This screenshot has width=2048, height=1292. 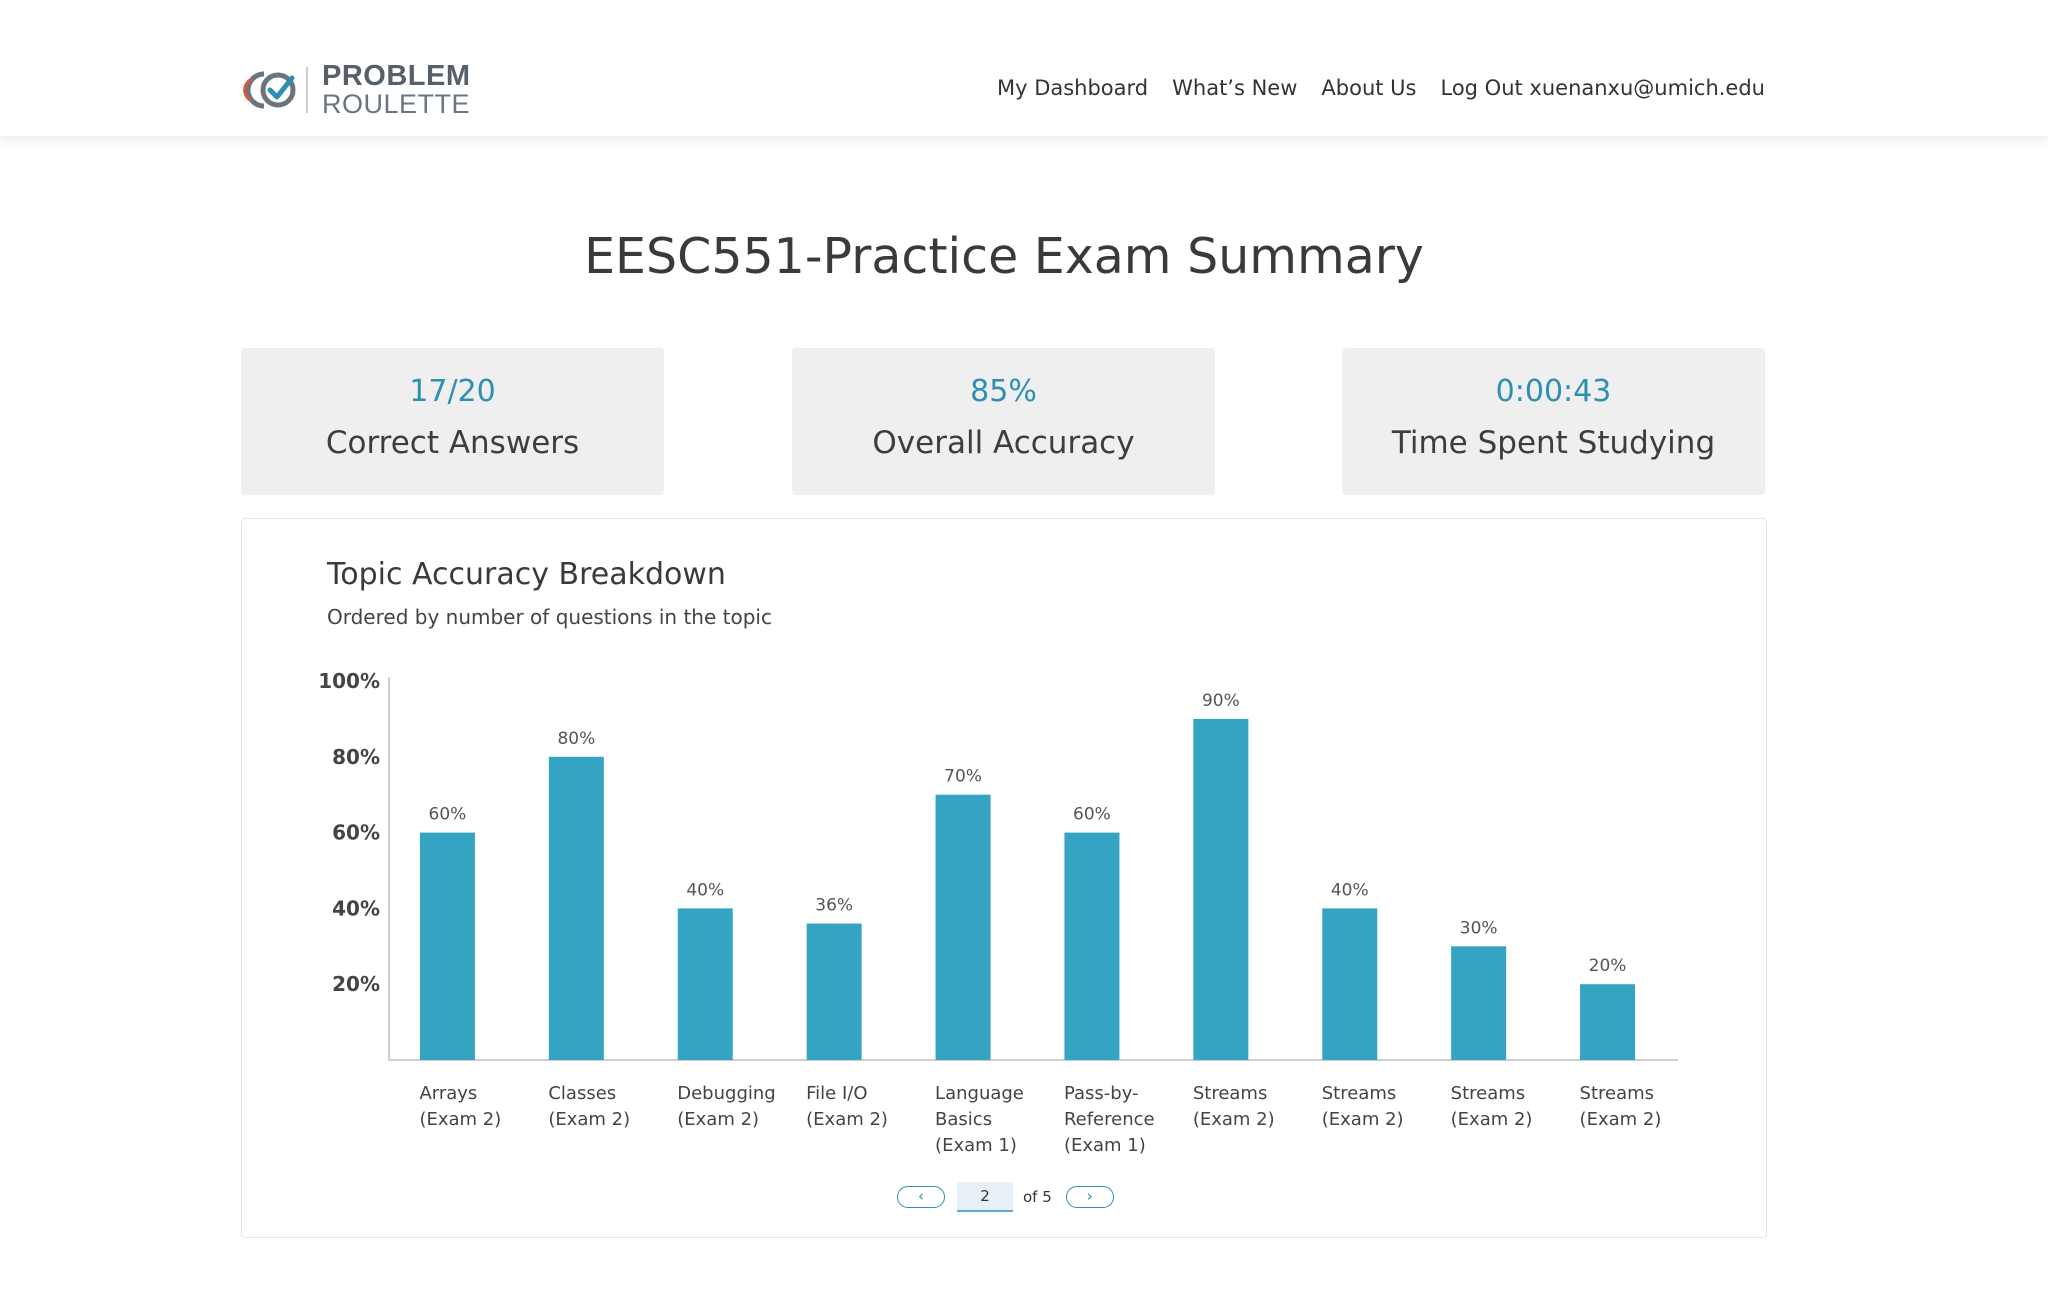 What do you see at coordinates (1072, 88) in the screenshot?
I see `nav-my-dashboard: My Dashboard` at bounding box center [1072, 88].